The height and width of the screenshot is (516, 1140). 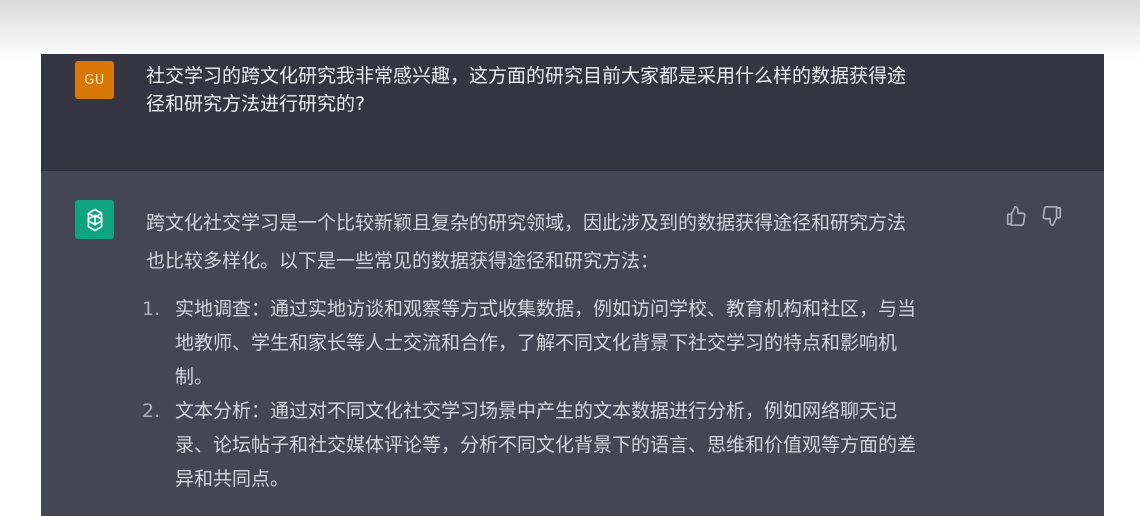 What do you see at coordinates (546, 445) in the screenshot?
I see `list-item-line: 录、论坛帖子和社交媒体评论等，分析不同文化背景下的语言、思维和价值观等方面的差` at bounding box center [546, 445].